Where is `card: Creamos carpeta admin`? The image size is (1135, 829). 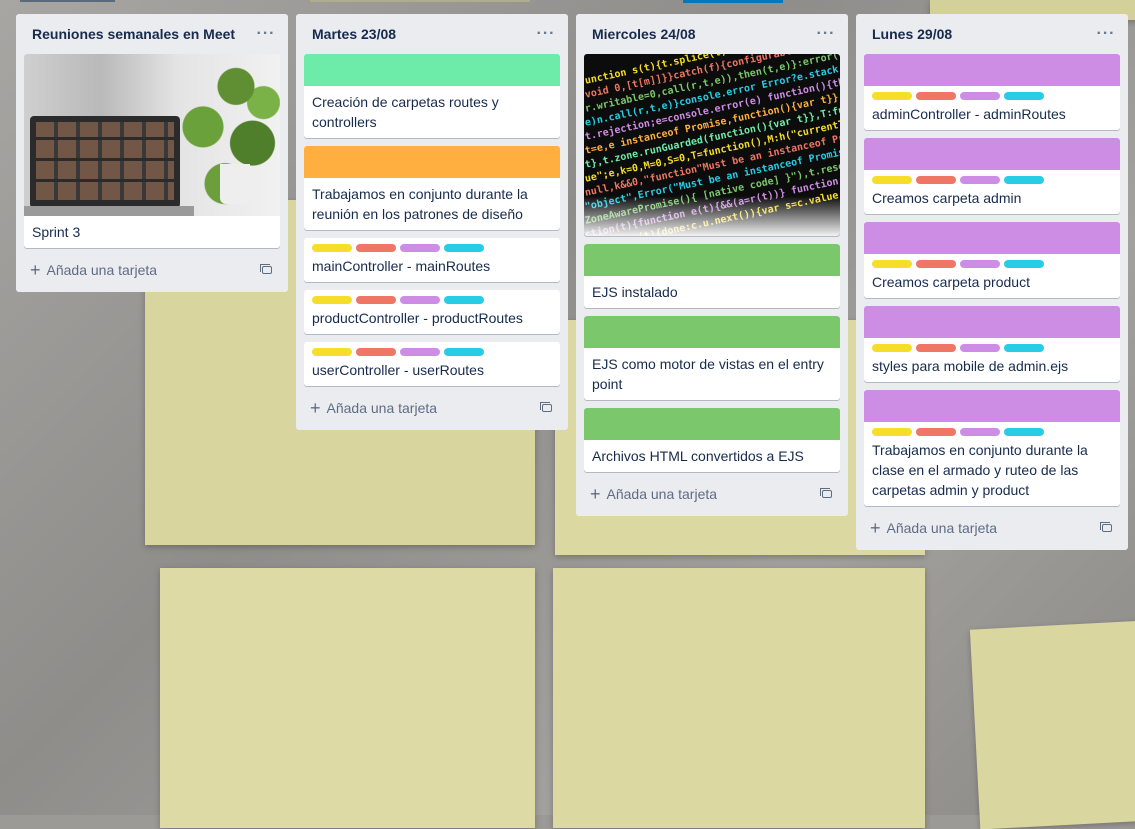 card: Creamos carpeta admin is located at coordinates (992, 176).